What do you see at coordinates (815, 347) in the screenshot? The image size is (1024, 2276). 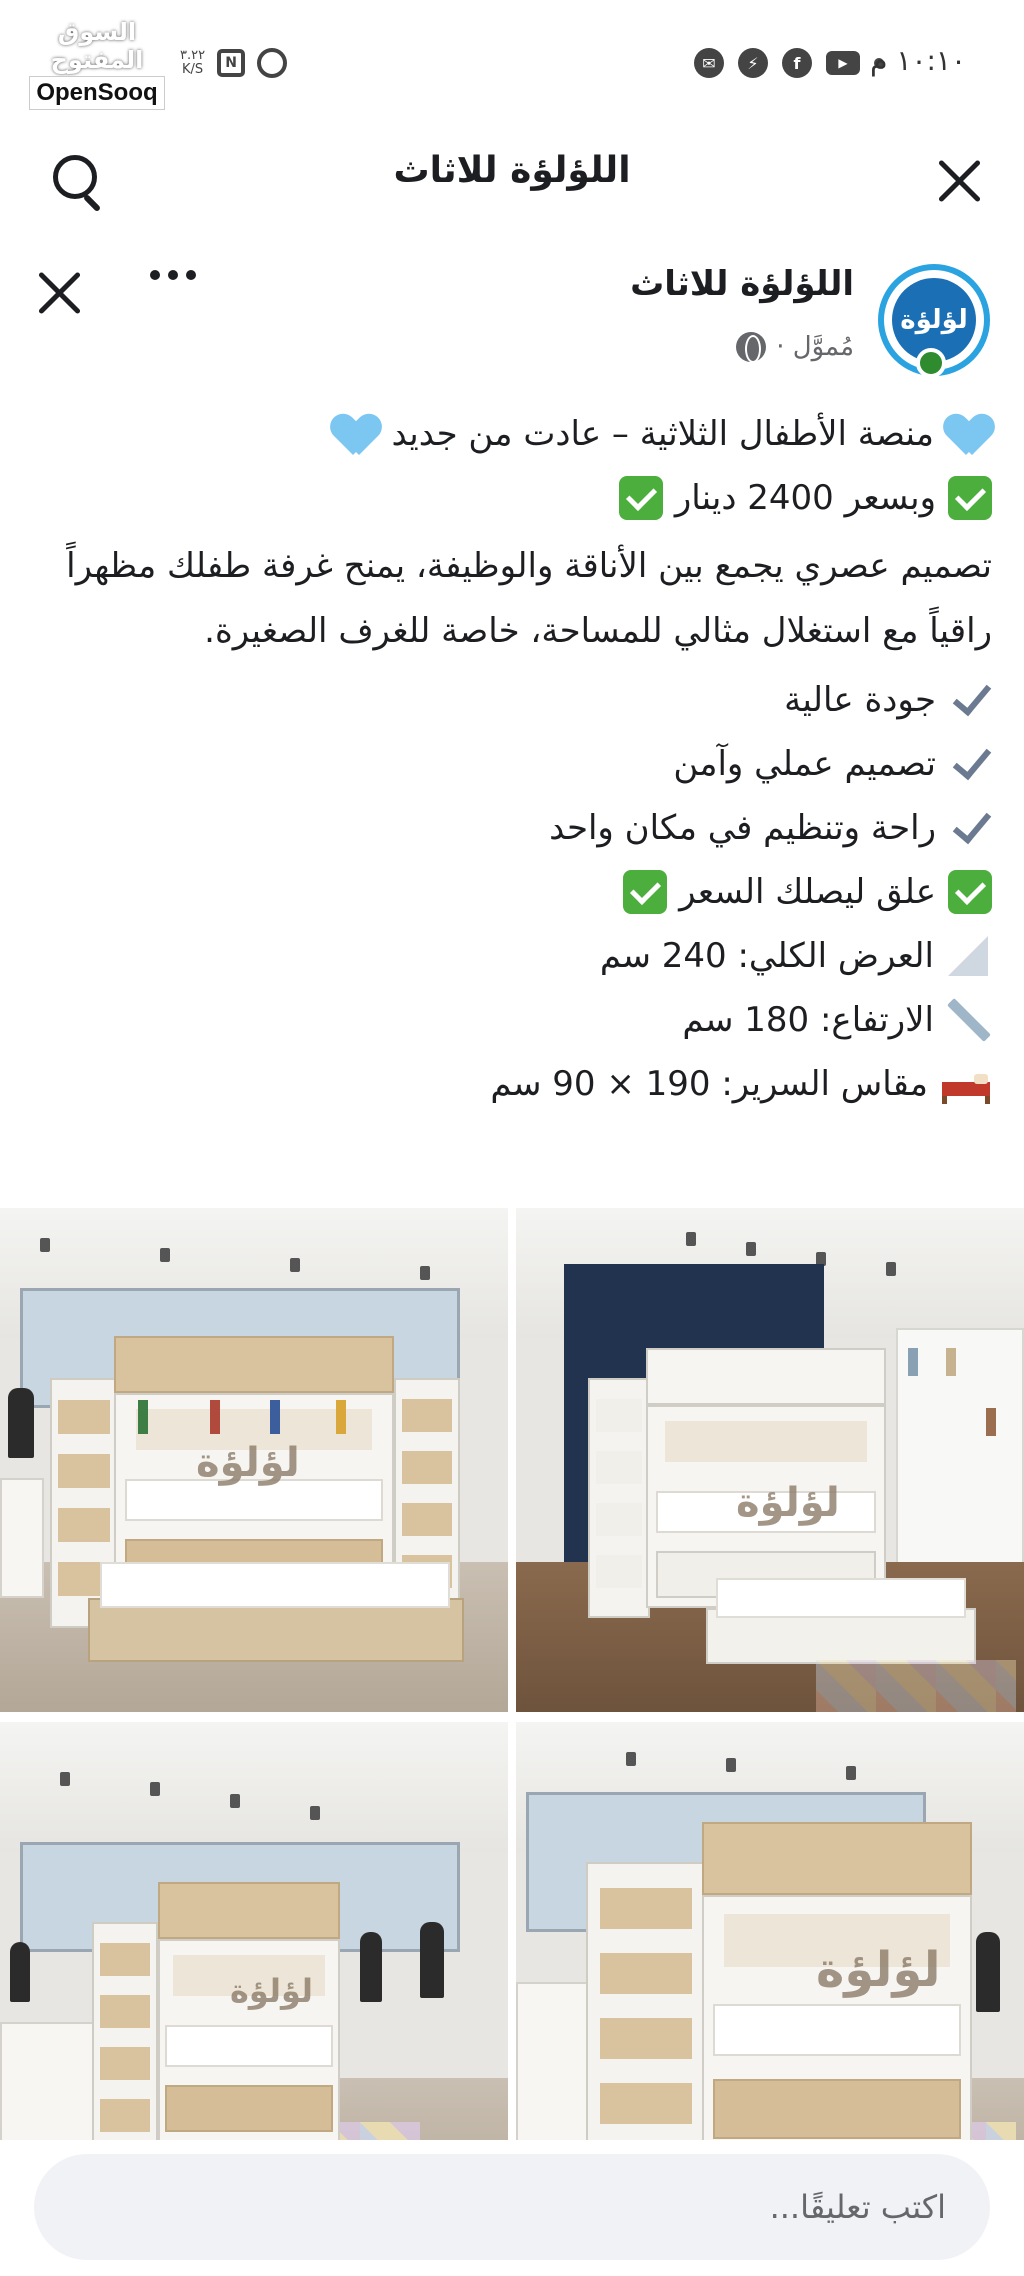 I see `sponsored-label: مُموَّل ·` at bounding box center [815, 347].